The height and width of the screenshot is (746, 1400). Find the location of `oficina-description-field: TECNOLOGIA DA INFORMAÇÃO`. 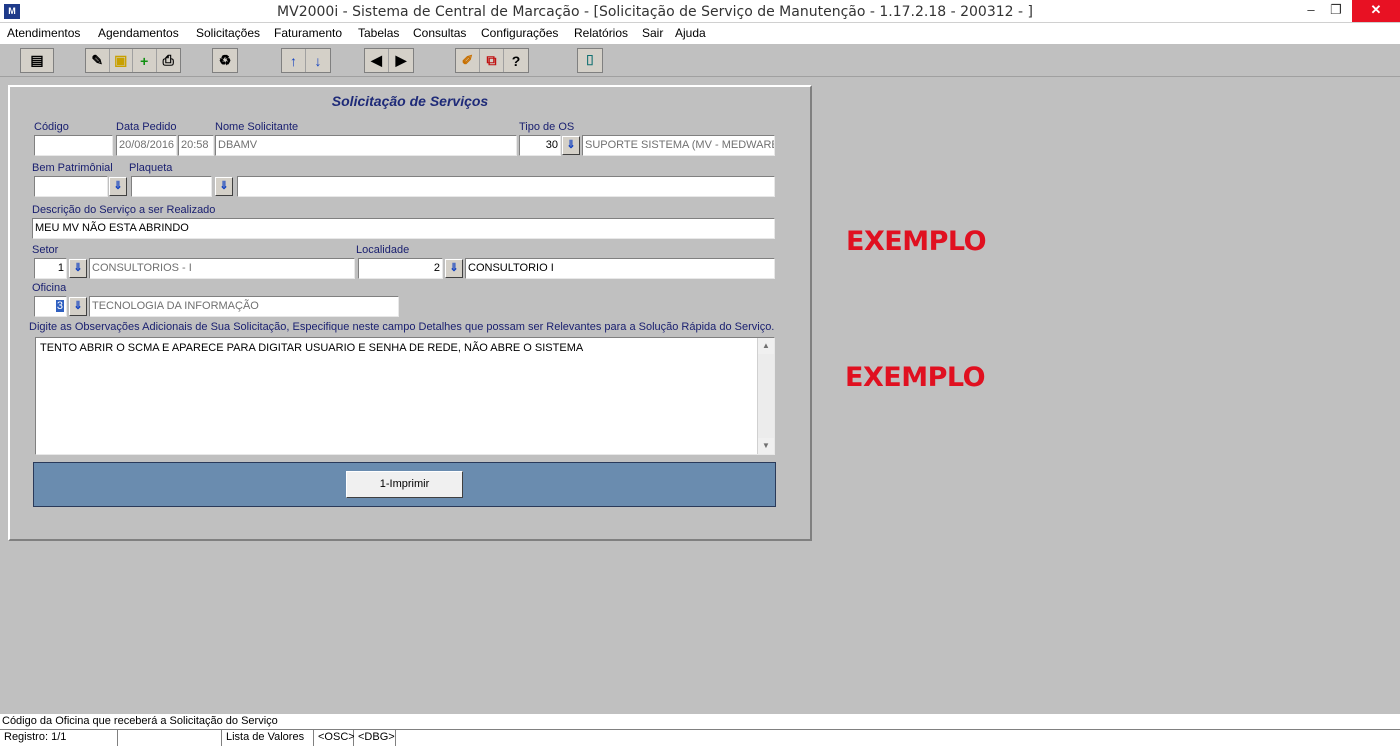

oficina-description-field: TECNOLOGIA DA INFORMAÇÃO is located at coordinates (244, 306).